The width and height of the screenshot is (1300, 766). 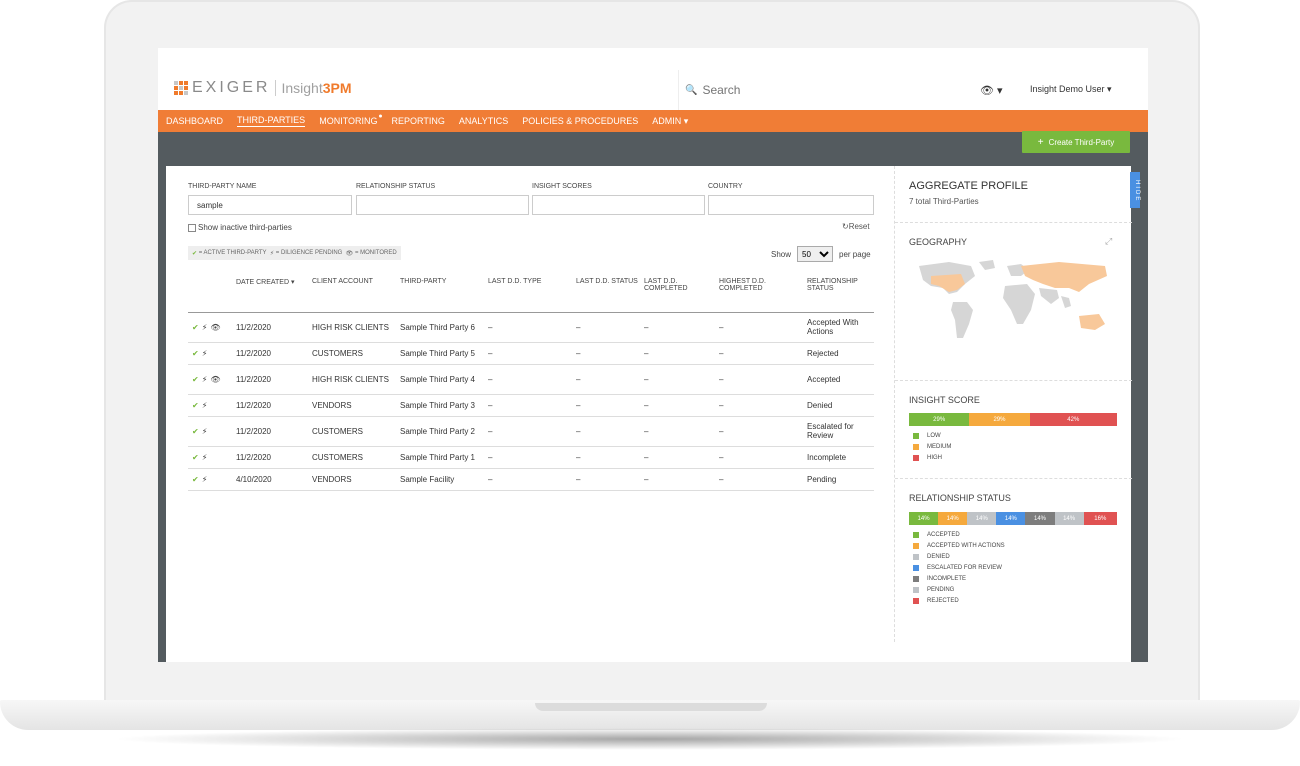 I want to click on cell-date: 4/10/2020, so click(x=274, y=479).